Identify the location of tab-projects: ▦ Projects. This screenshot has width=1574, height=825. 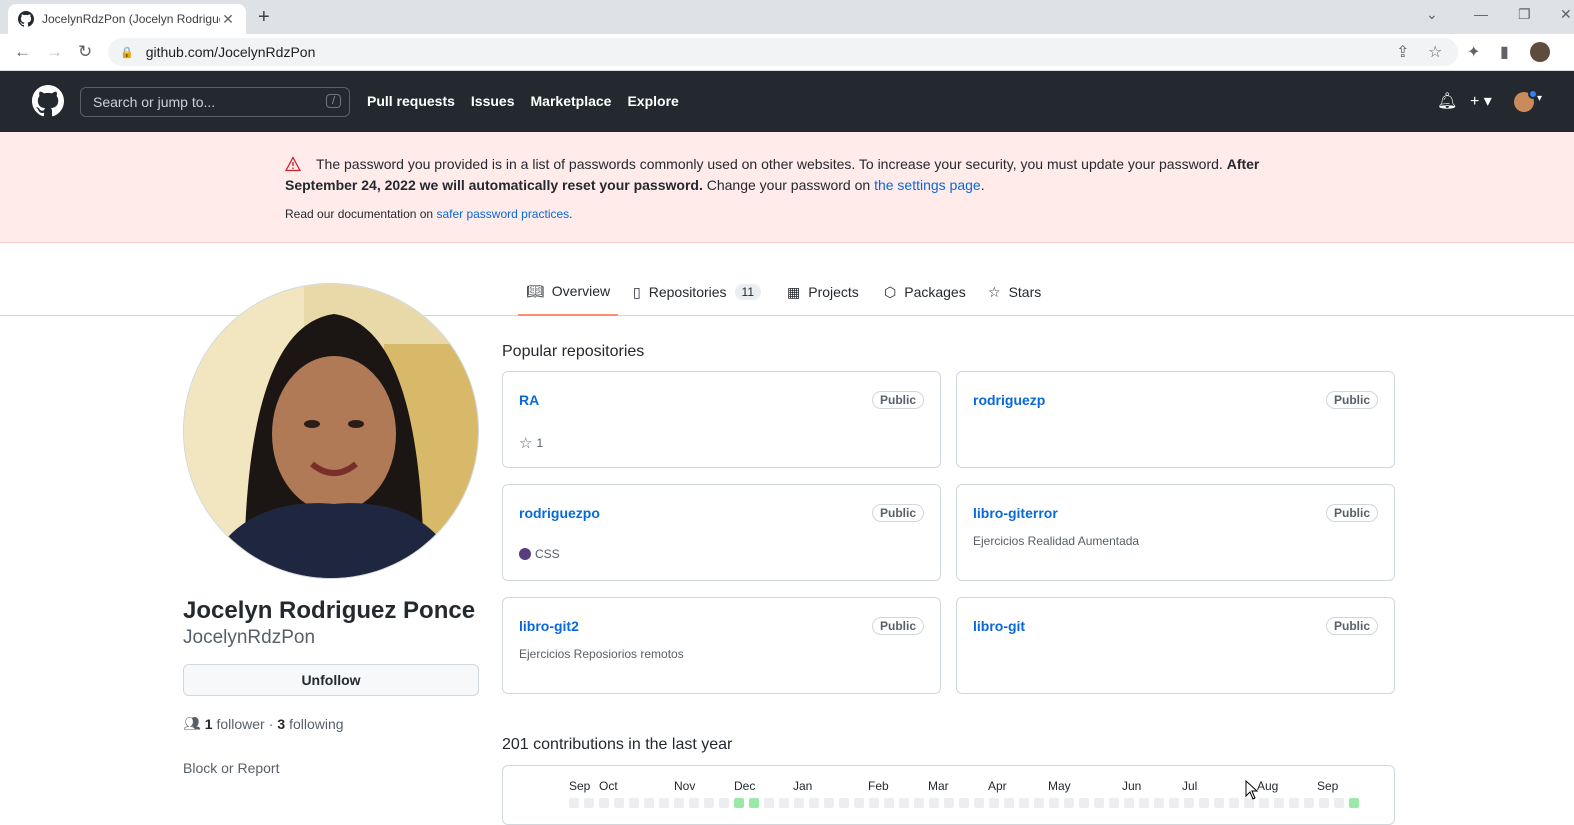
(823, 292).